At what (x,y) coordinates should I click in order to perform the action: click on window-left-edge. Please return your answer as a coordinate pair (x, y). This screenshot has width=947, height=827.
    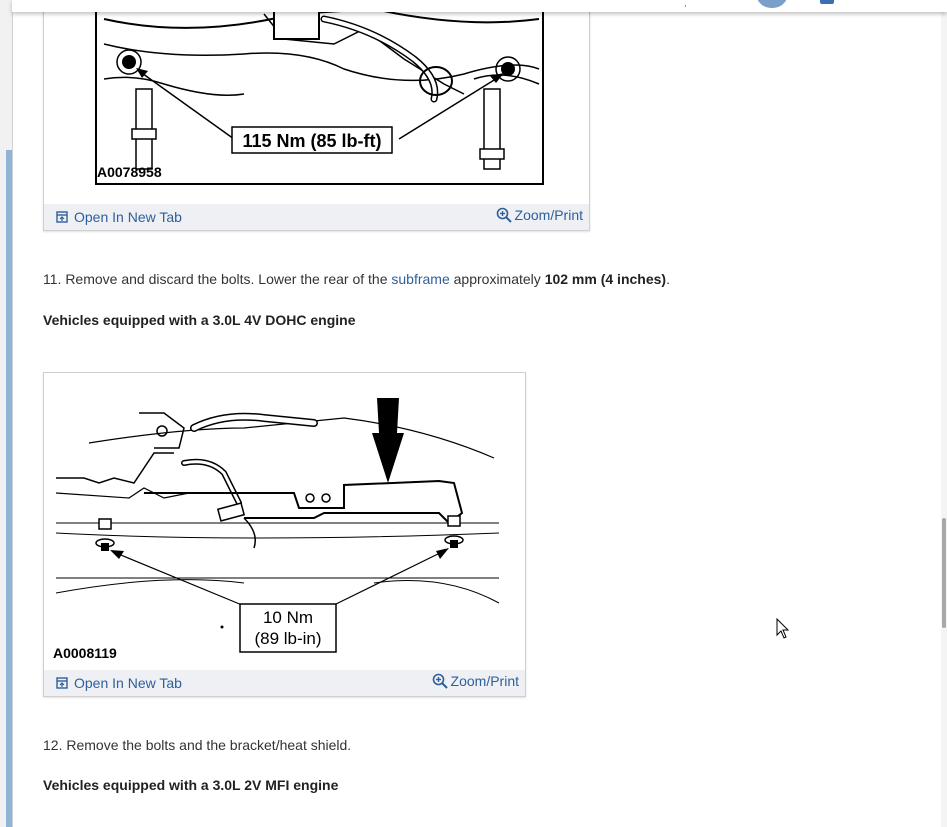
    Looking at the image, I should click on (6, 413).